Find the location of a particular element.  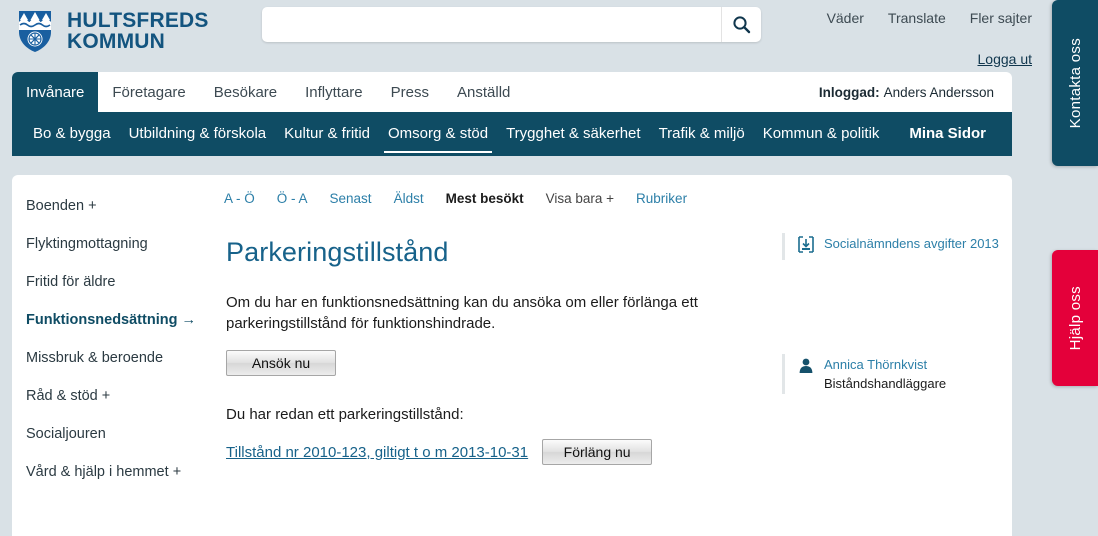

nav-trafik-miljo: Trafik & miljö is located at coordinates (702, 134).